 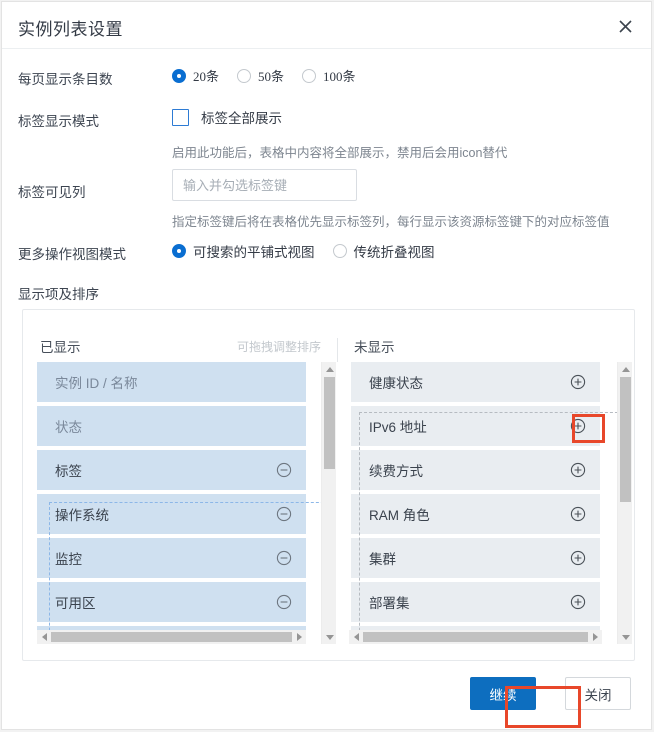 I want to click on hidden-list: 健康状态 IPv6 地址 续费方式 RAM 角色 集群 部署集, so click(x=475, y=496).